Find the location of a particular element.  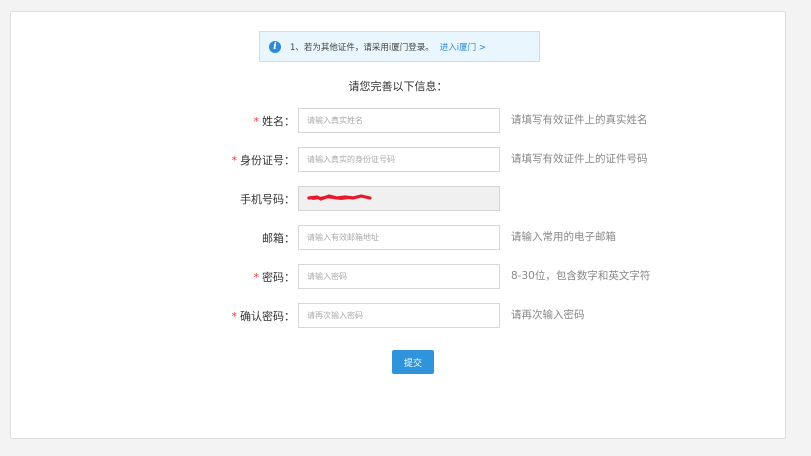

password-input is located at coordinates (399, 276).